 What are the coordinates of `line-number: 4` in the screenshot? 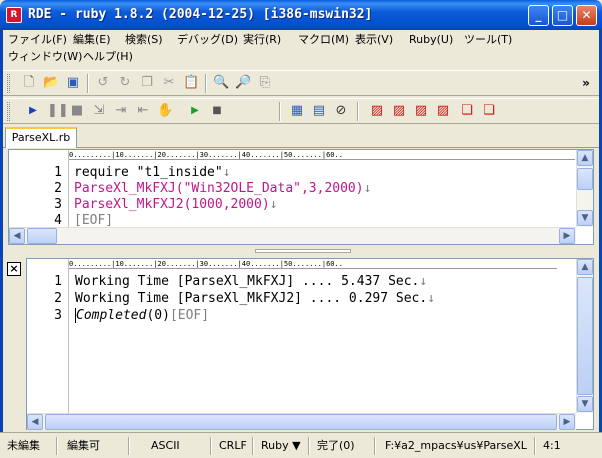 It's located at (58, 220).